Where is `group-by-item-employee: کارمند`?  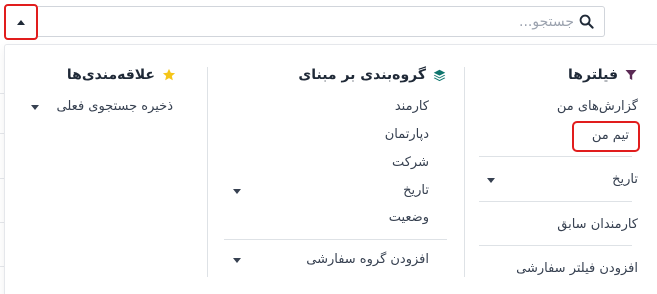 group-by-item-employee: کارمند is located at coordinates (412, 107).